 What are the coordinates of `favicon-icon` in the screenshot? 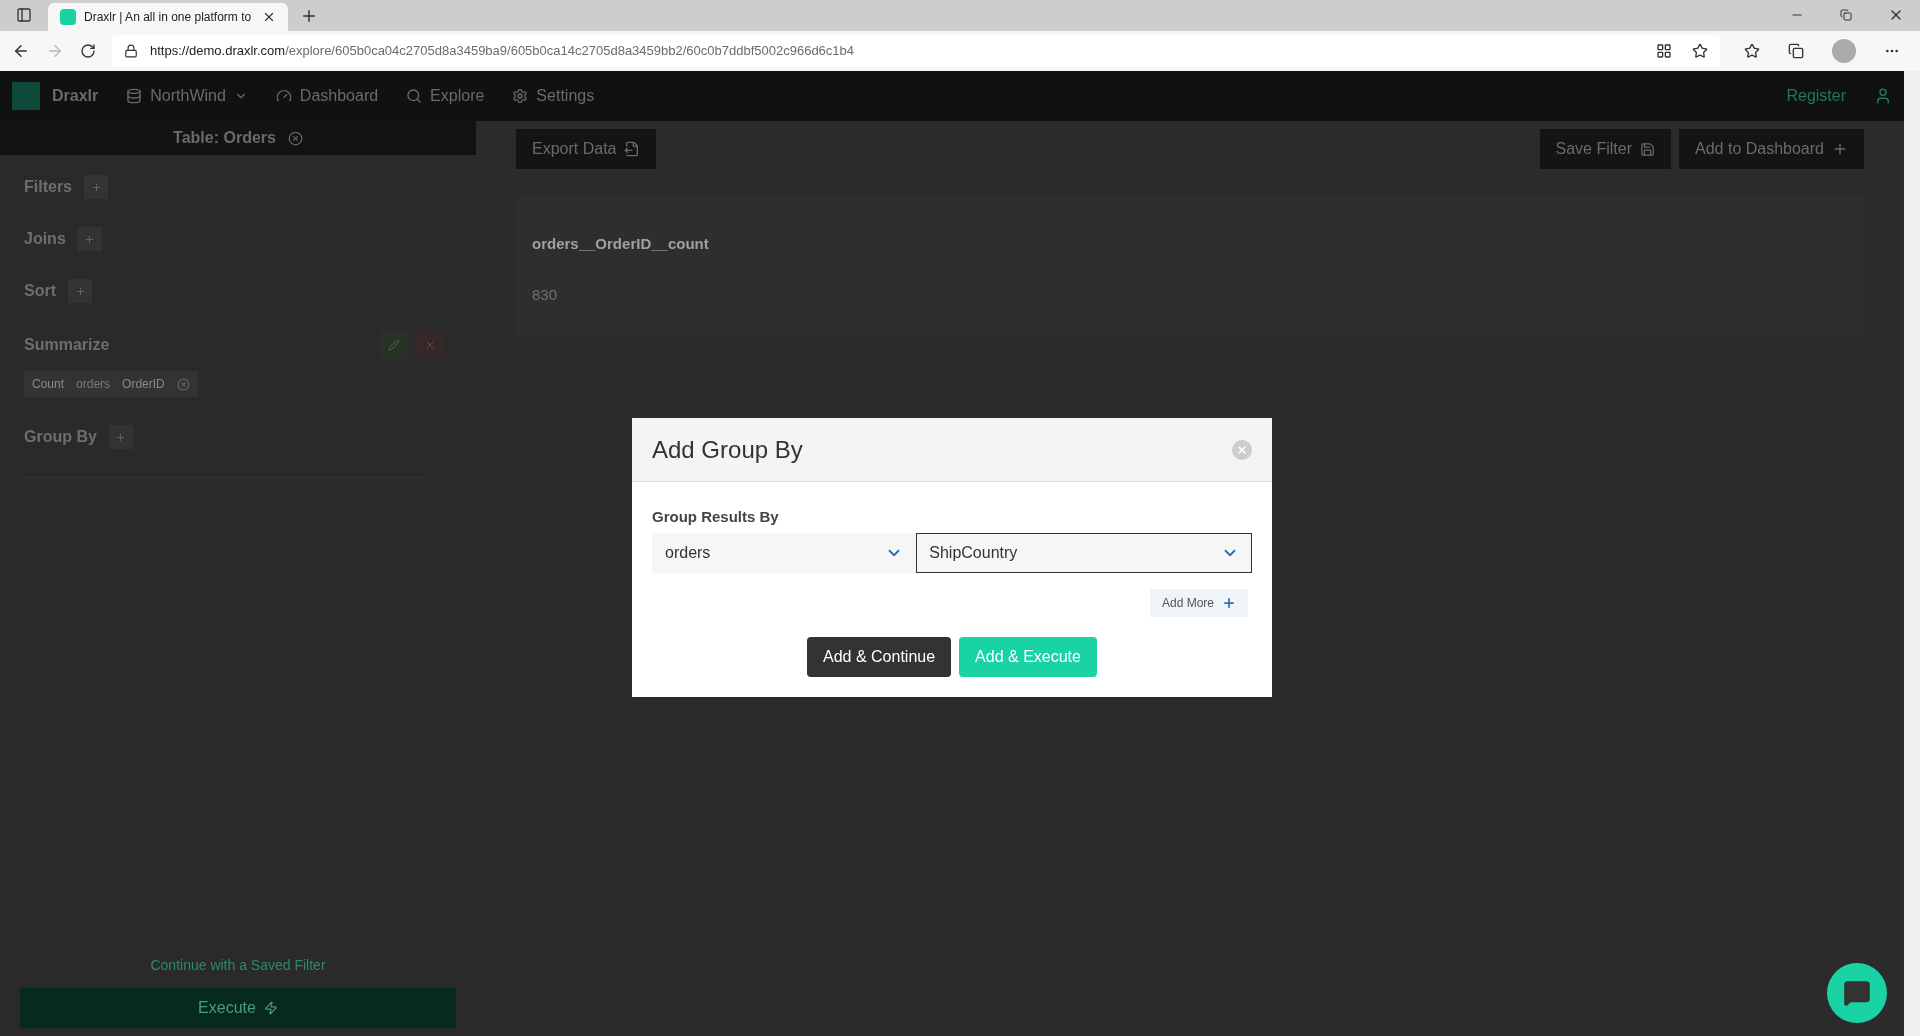 It's located at (68, 17).